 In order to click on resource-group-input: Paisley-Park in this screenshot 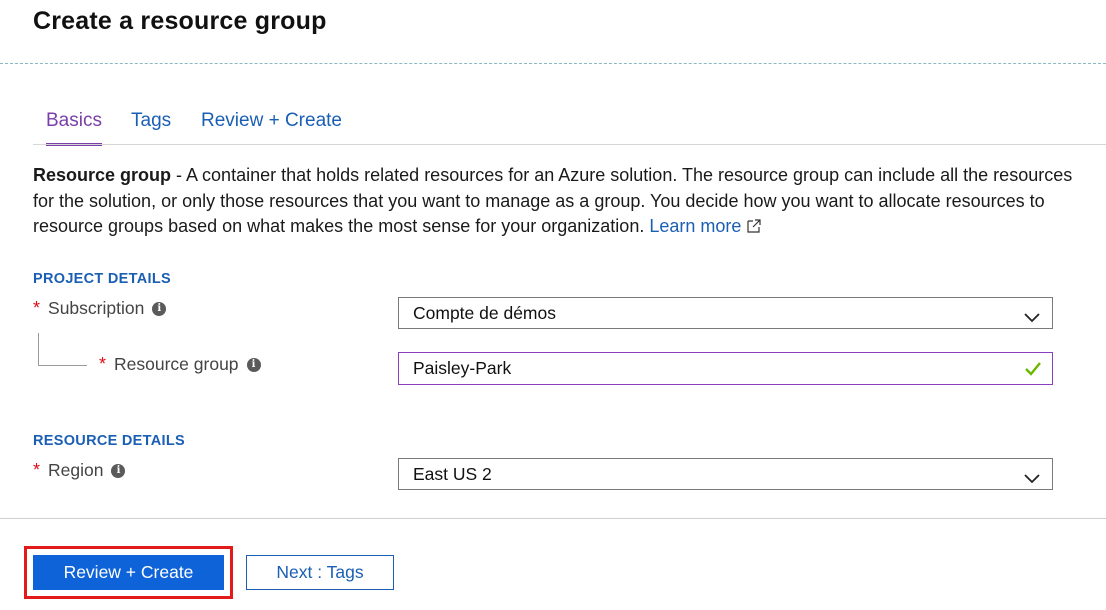, I will do `click(725, 368)`.